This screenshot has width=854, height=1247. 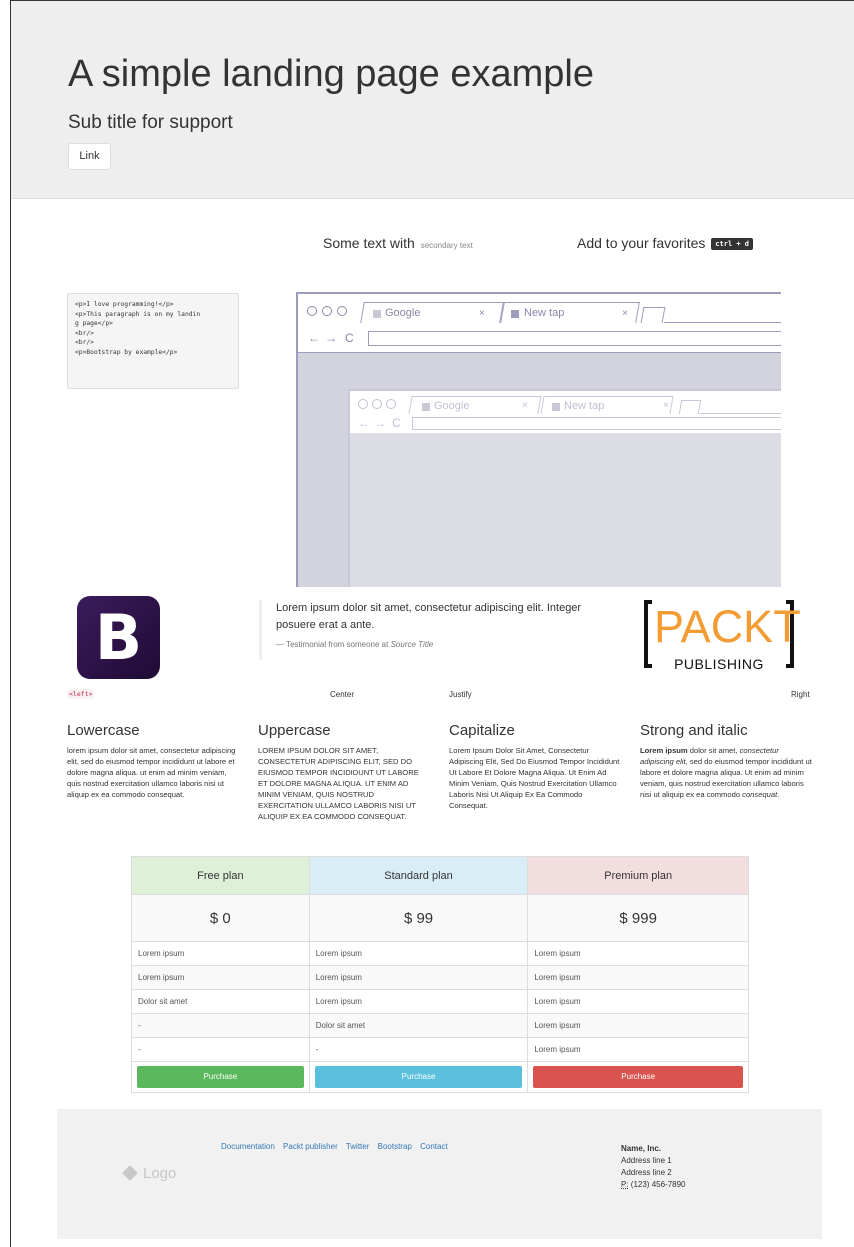 I want to click on company-name: Name, Inc., so click(x=641, y=1148).